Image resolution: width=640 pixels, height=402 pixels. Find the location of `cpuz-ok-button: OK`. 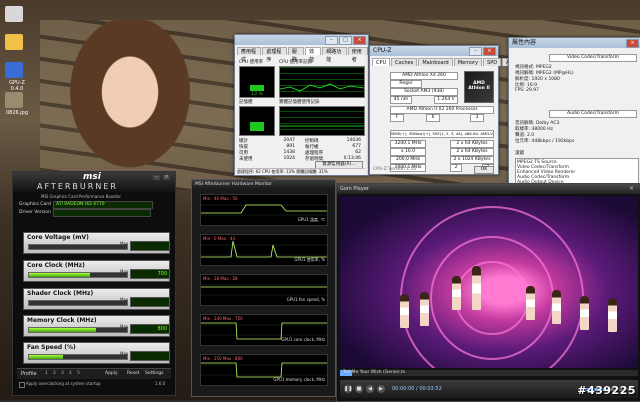

cpuz-ok-button: OK is located at coordinates (484, 170).